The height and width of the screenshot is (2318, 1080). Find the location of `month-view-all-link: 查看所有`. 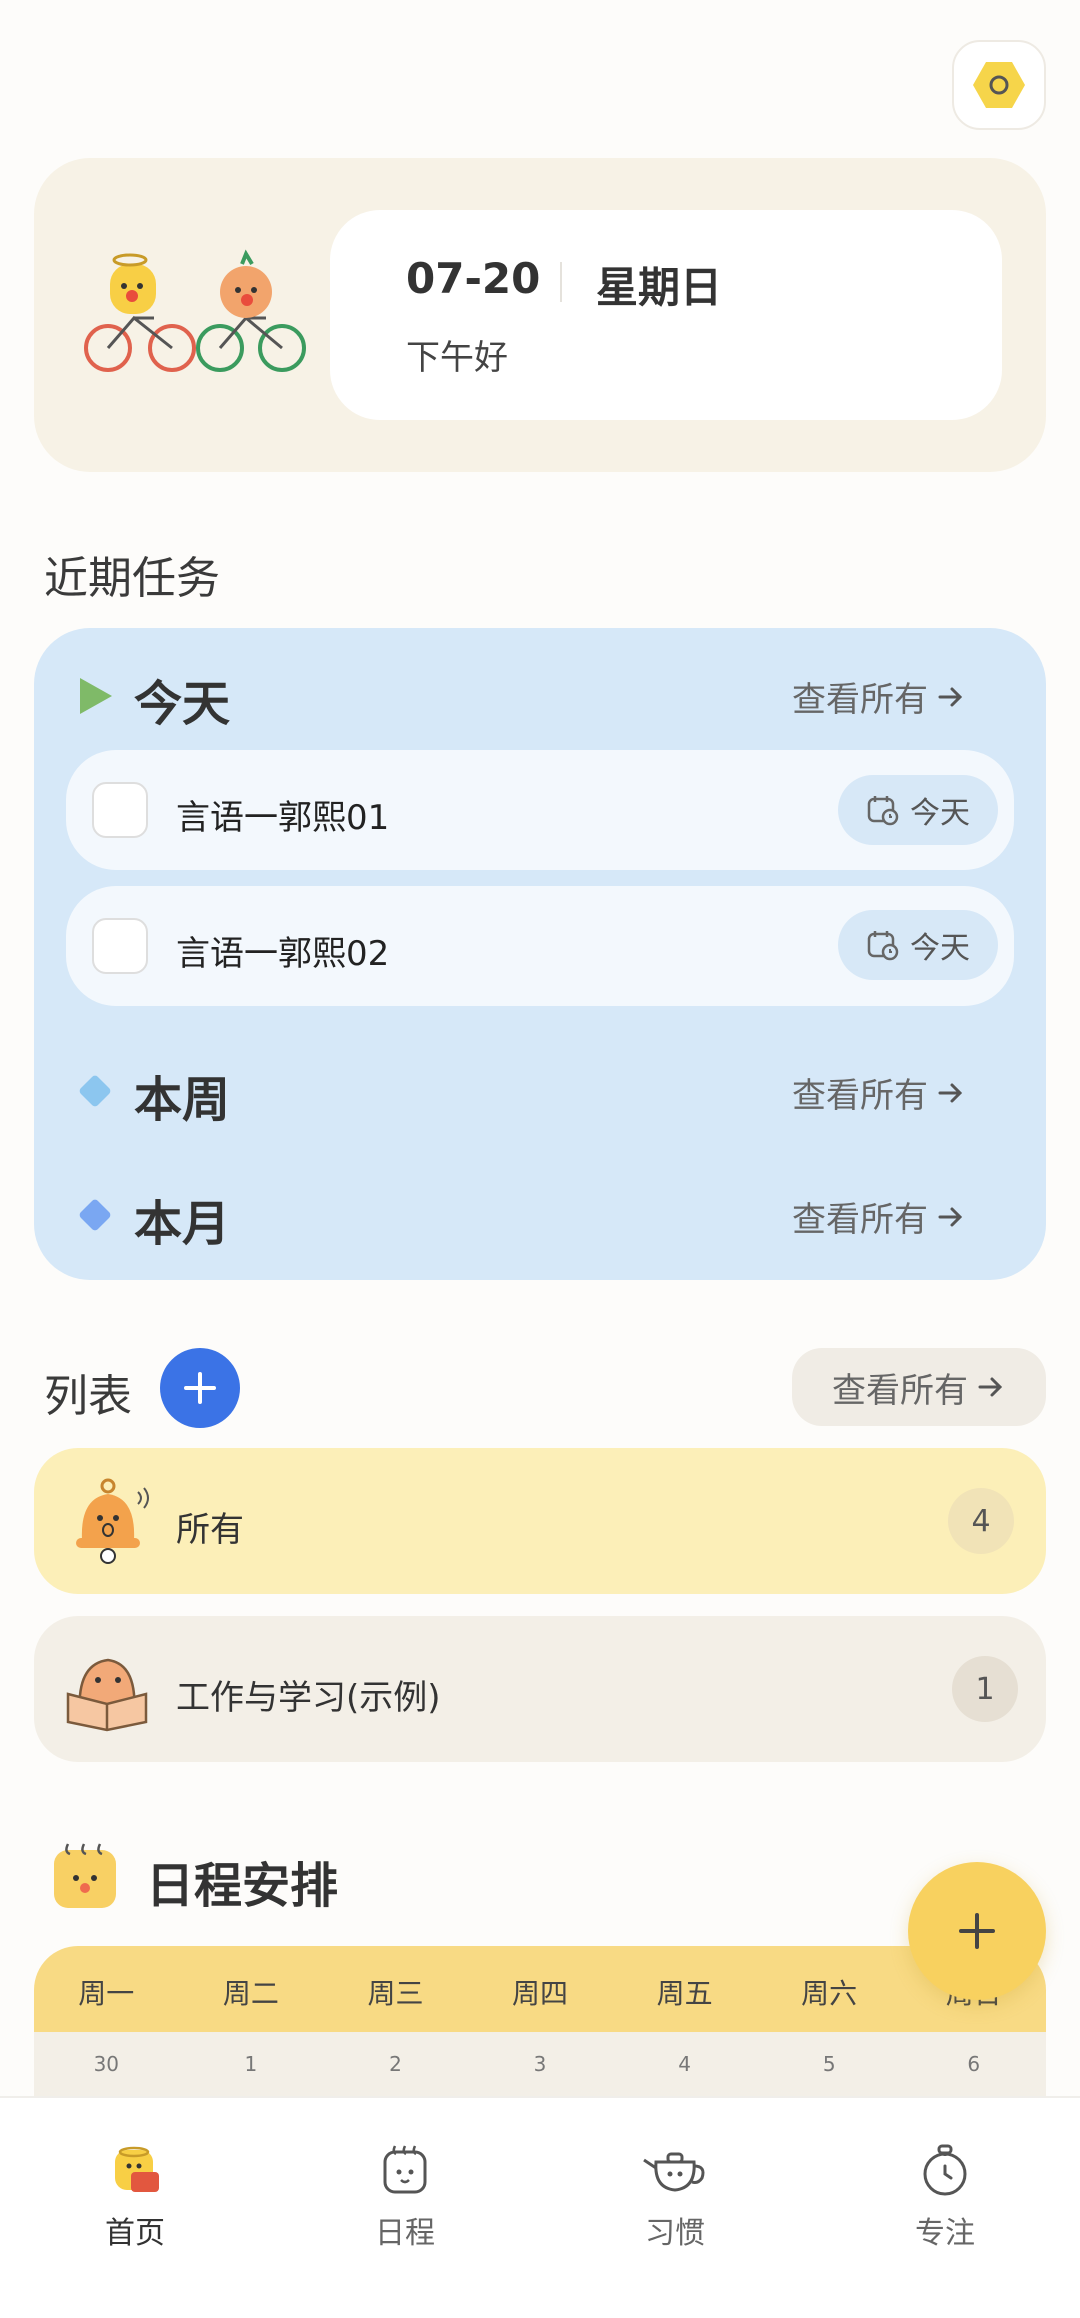

month-view-all-link: 查看所有 is located at coordinates (879, 1216).